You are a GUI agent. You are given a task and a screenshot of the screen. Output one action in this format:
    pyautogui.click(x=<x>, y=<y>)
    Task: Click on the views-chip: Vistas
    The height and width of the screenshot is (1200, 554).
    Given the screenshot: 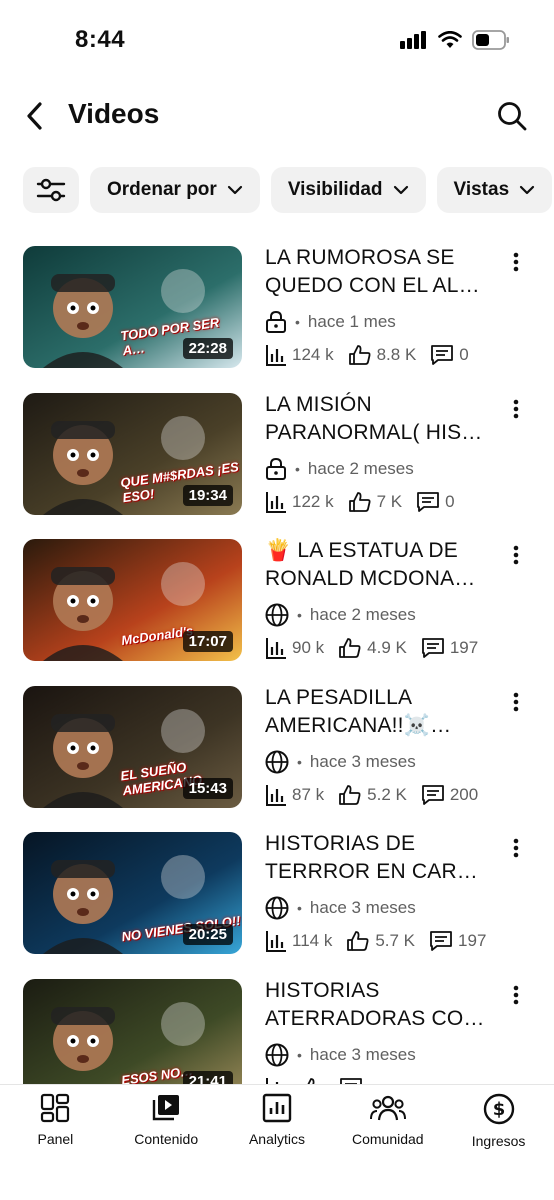 What is the action you would take?
    pyautogui.click(x=494, y=190)
    